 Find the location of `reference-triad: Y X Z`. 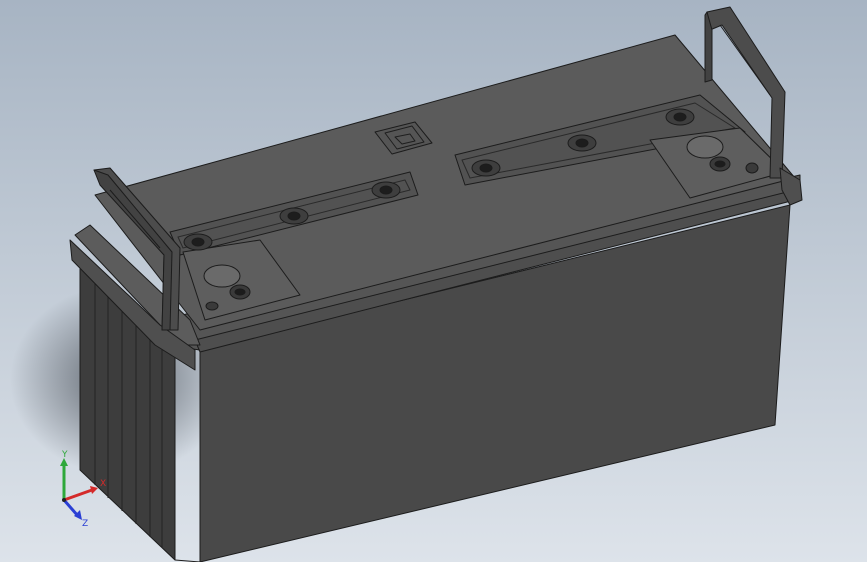

reference-triad: Y X Z is located at coordinates (78, 488).